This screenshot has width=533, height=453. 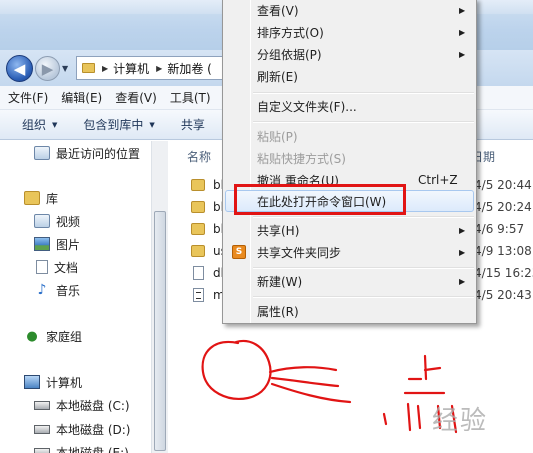 What do you see at coordinates (236, 369) in the screenshot?
I see `annotation-circle` at bounding box center [236, 369].